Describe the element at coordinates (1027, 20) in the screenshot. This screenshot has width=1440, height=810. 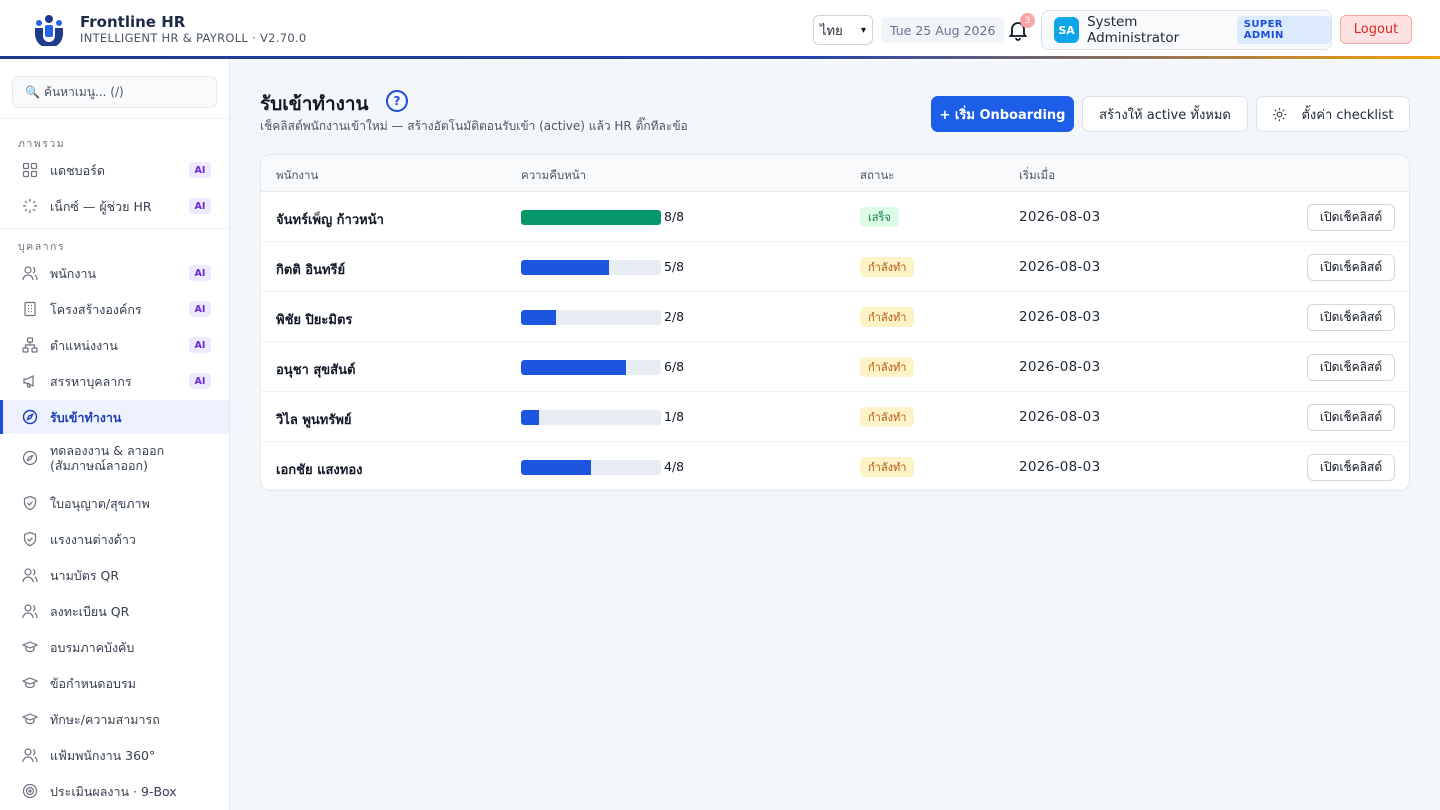
I see `notification-badge: 3` at that location.